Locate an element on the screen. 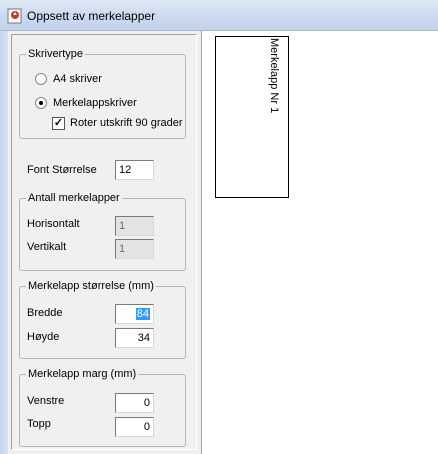 This screenshot has height=454, width=438. label-count-title: Antall merkelapper is located at coordinates (74, 198).